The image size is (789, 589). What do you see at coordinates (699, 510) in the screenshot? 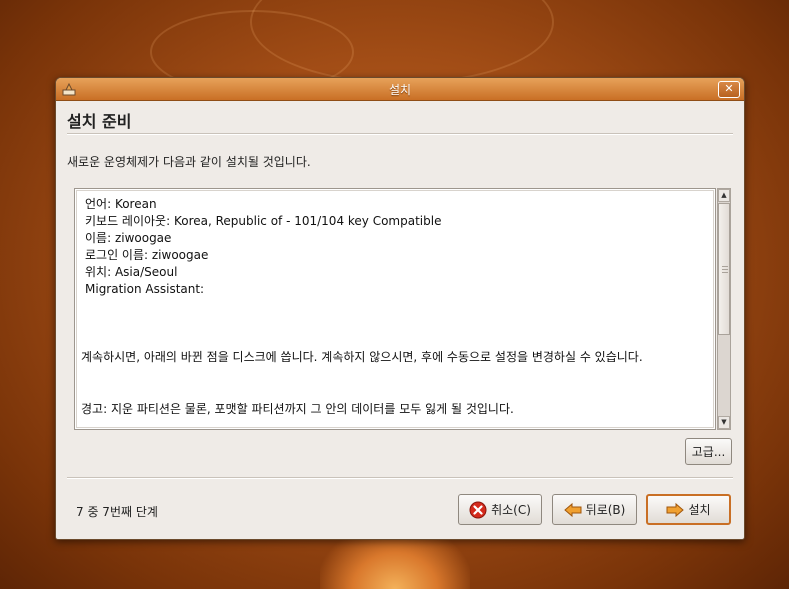
I see `install-button-label: 설치` at bounding box center [699, 510].